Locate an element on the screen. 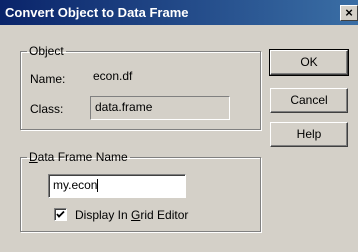  close-icon: × is located at coordinates (349, 12).